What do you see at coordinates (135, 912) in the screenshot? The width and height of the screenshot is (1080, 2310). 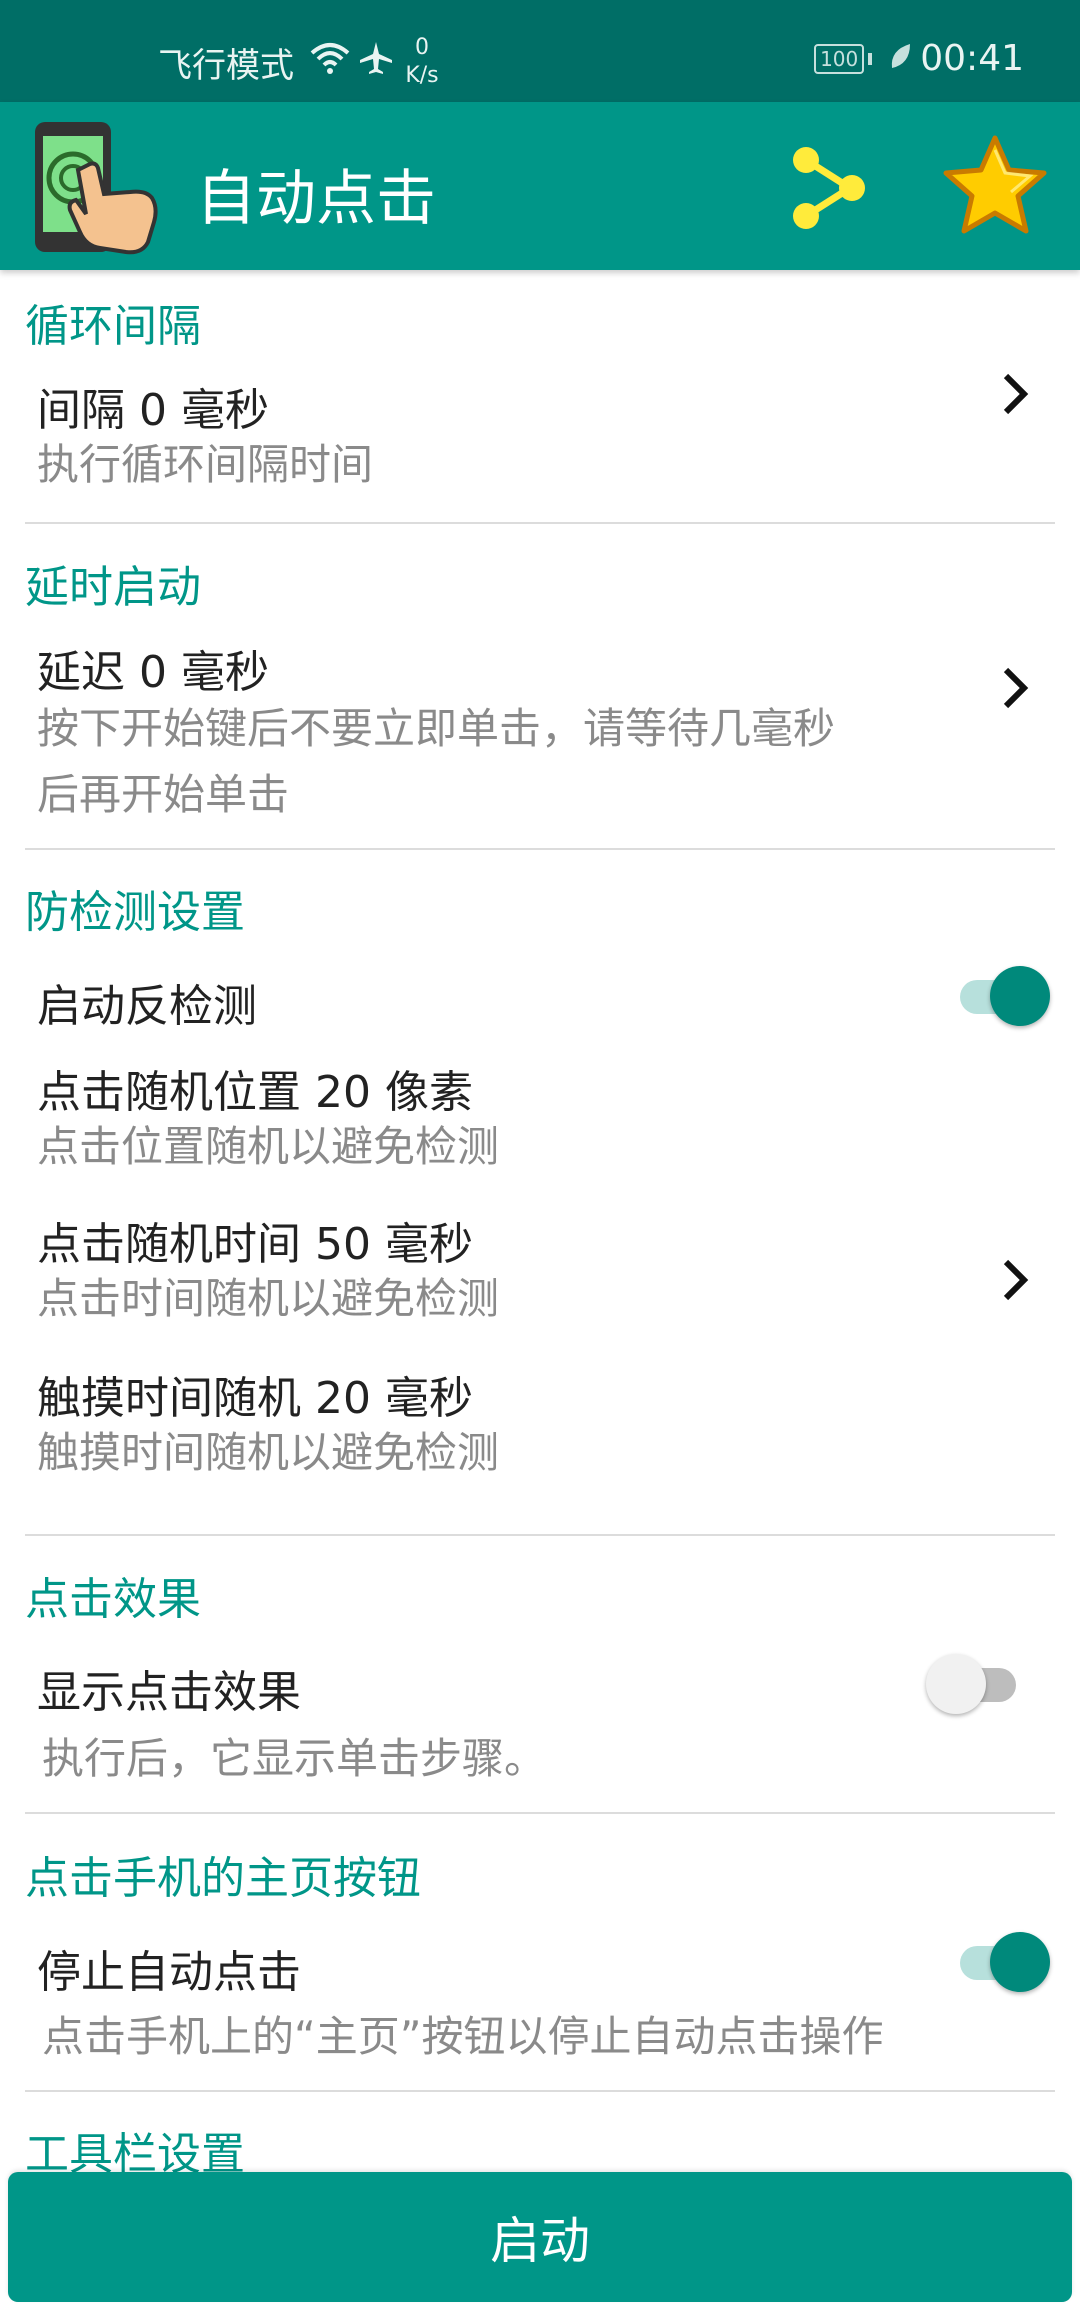 I see `section-title-anti-detect: 防检测设置` at bounding box center [135, 912].